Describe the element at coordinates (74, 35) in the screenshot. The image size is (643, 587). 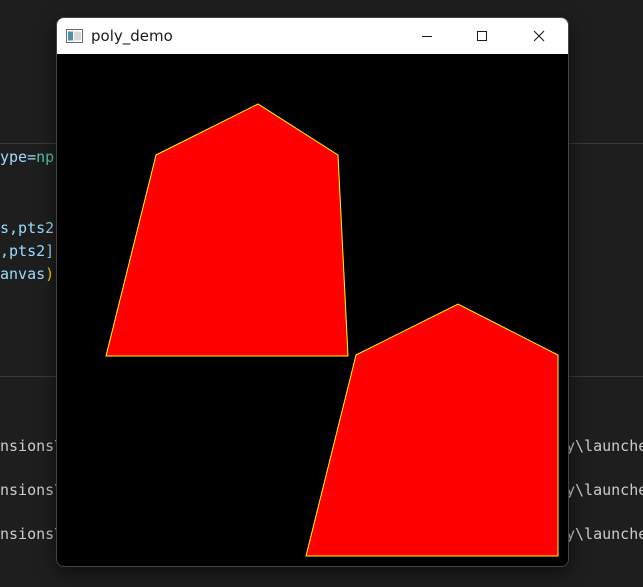
I see `window-app-icon` at that location.